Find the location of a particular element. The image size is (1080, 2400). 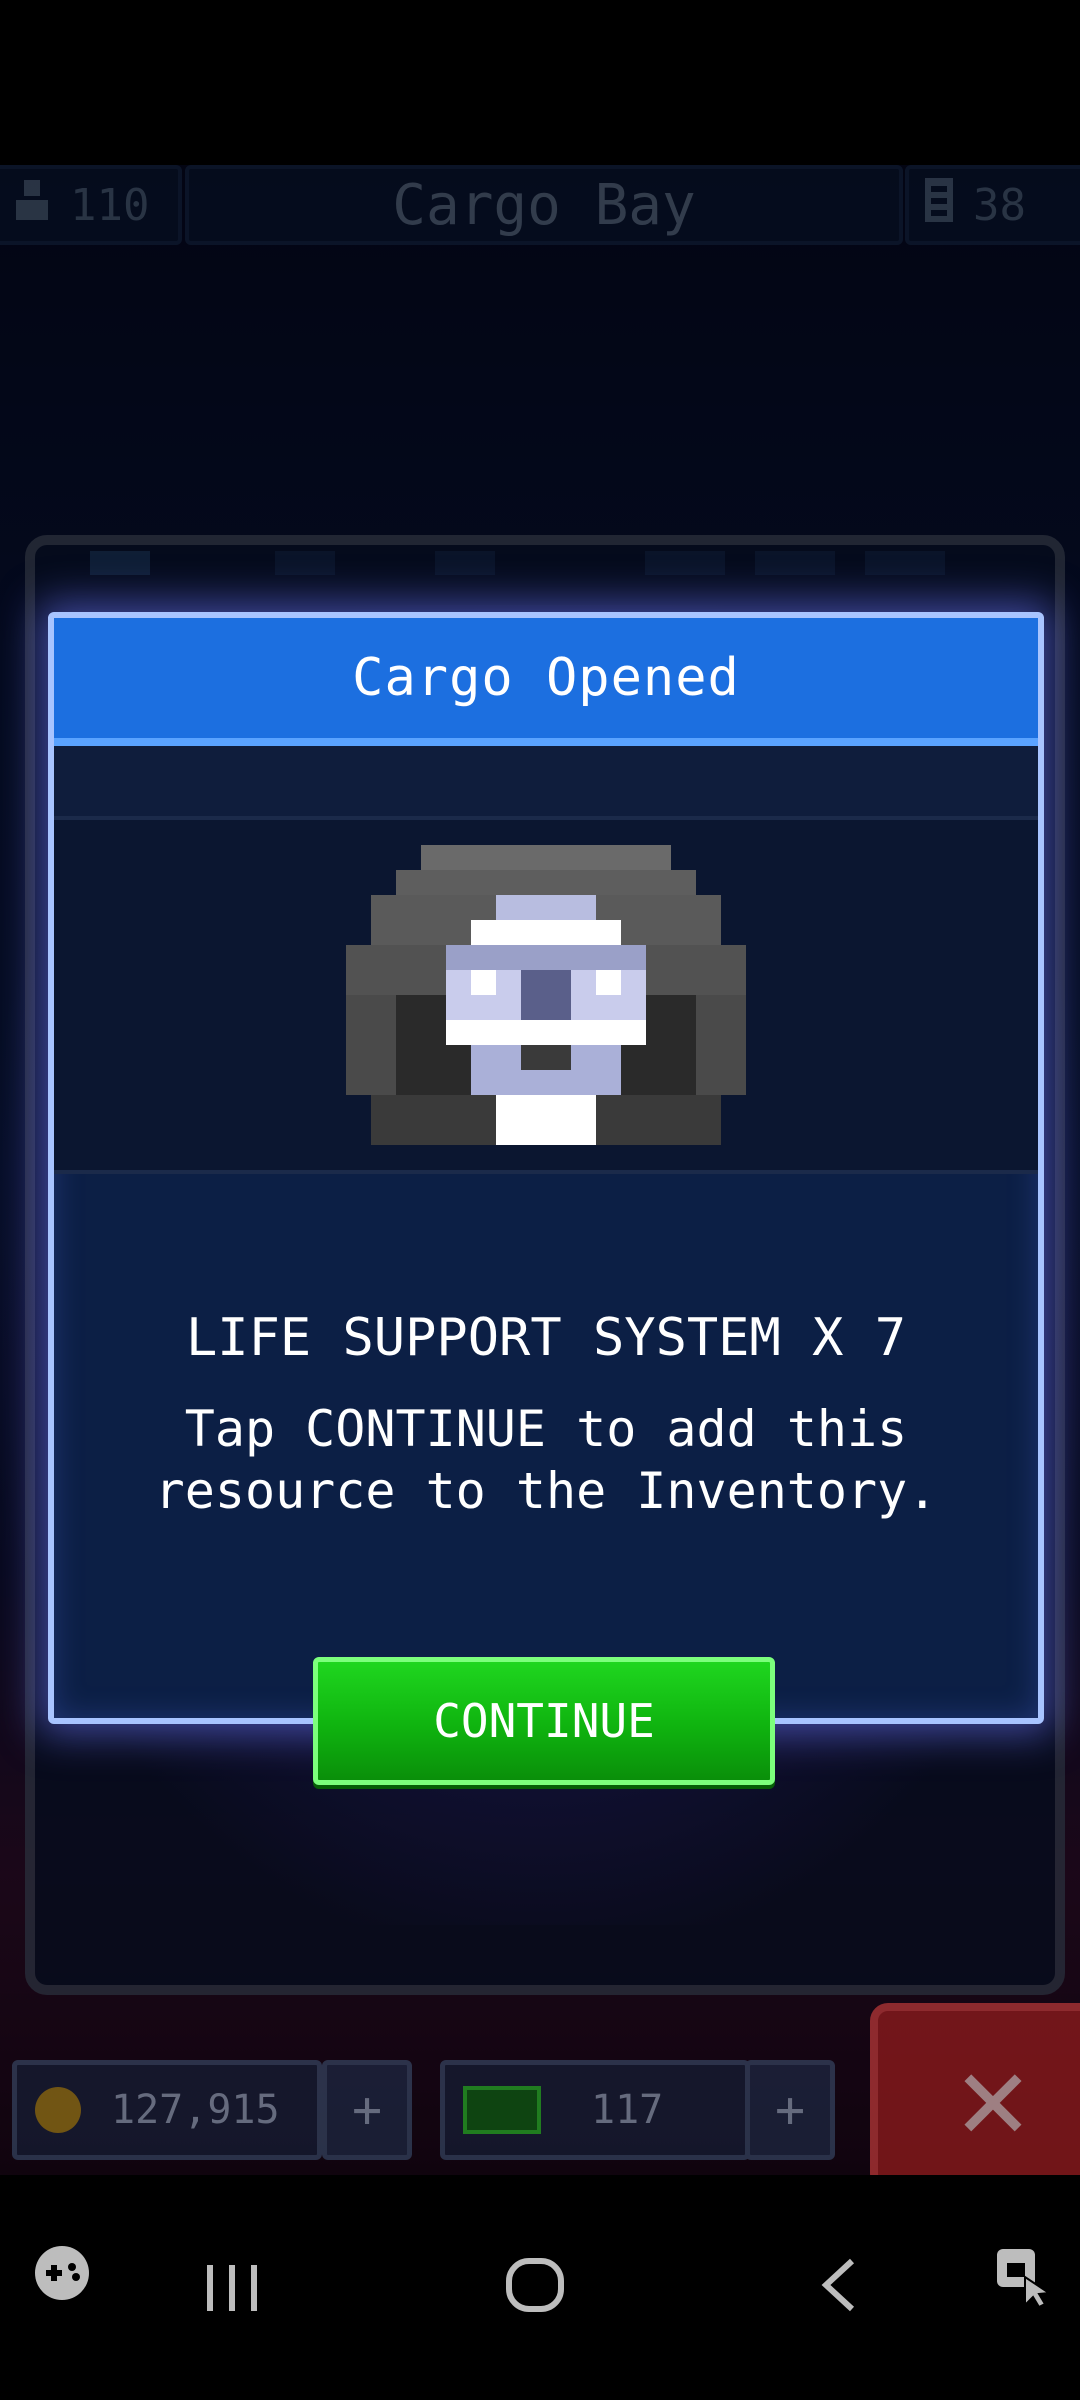

recents-button is located at coordinates (232, 2292).